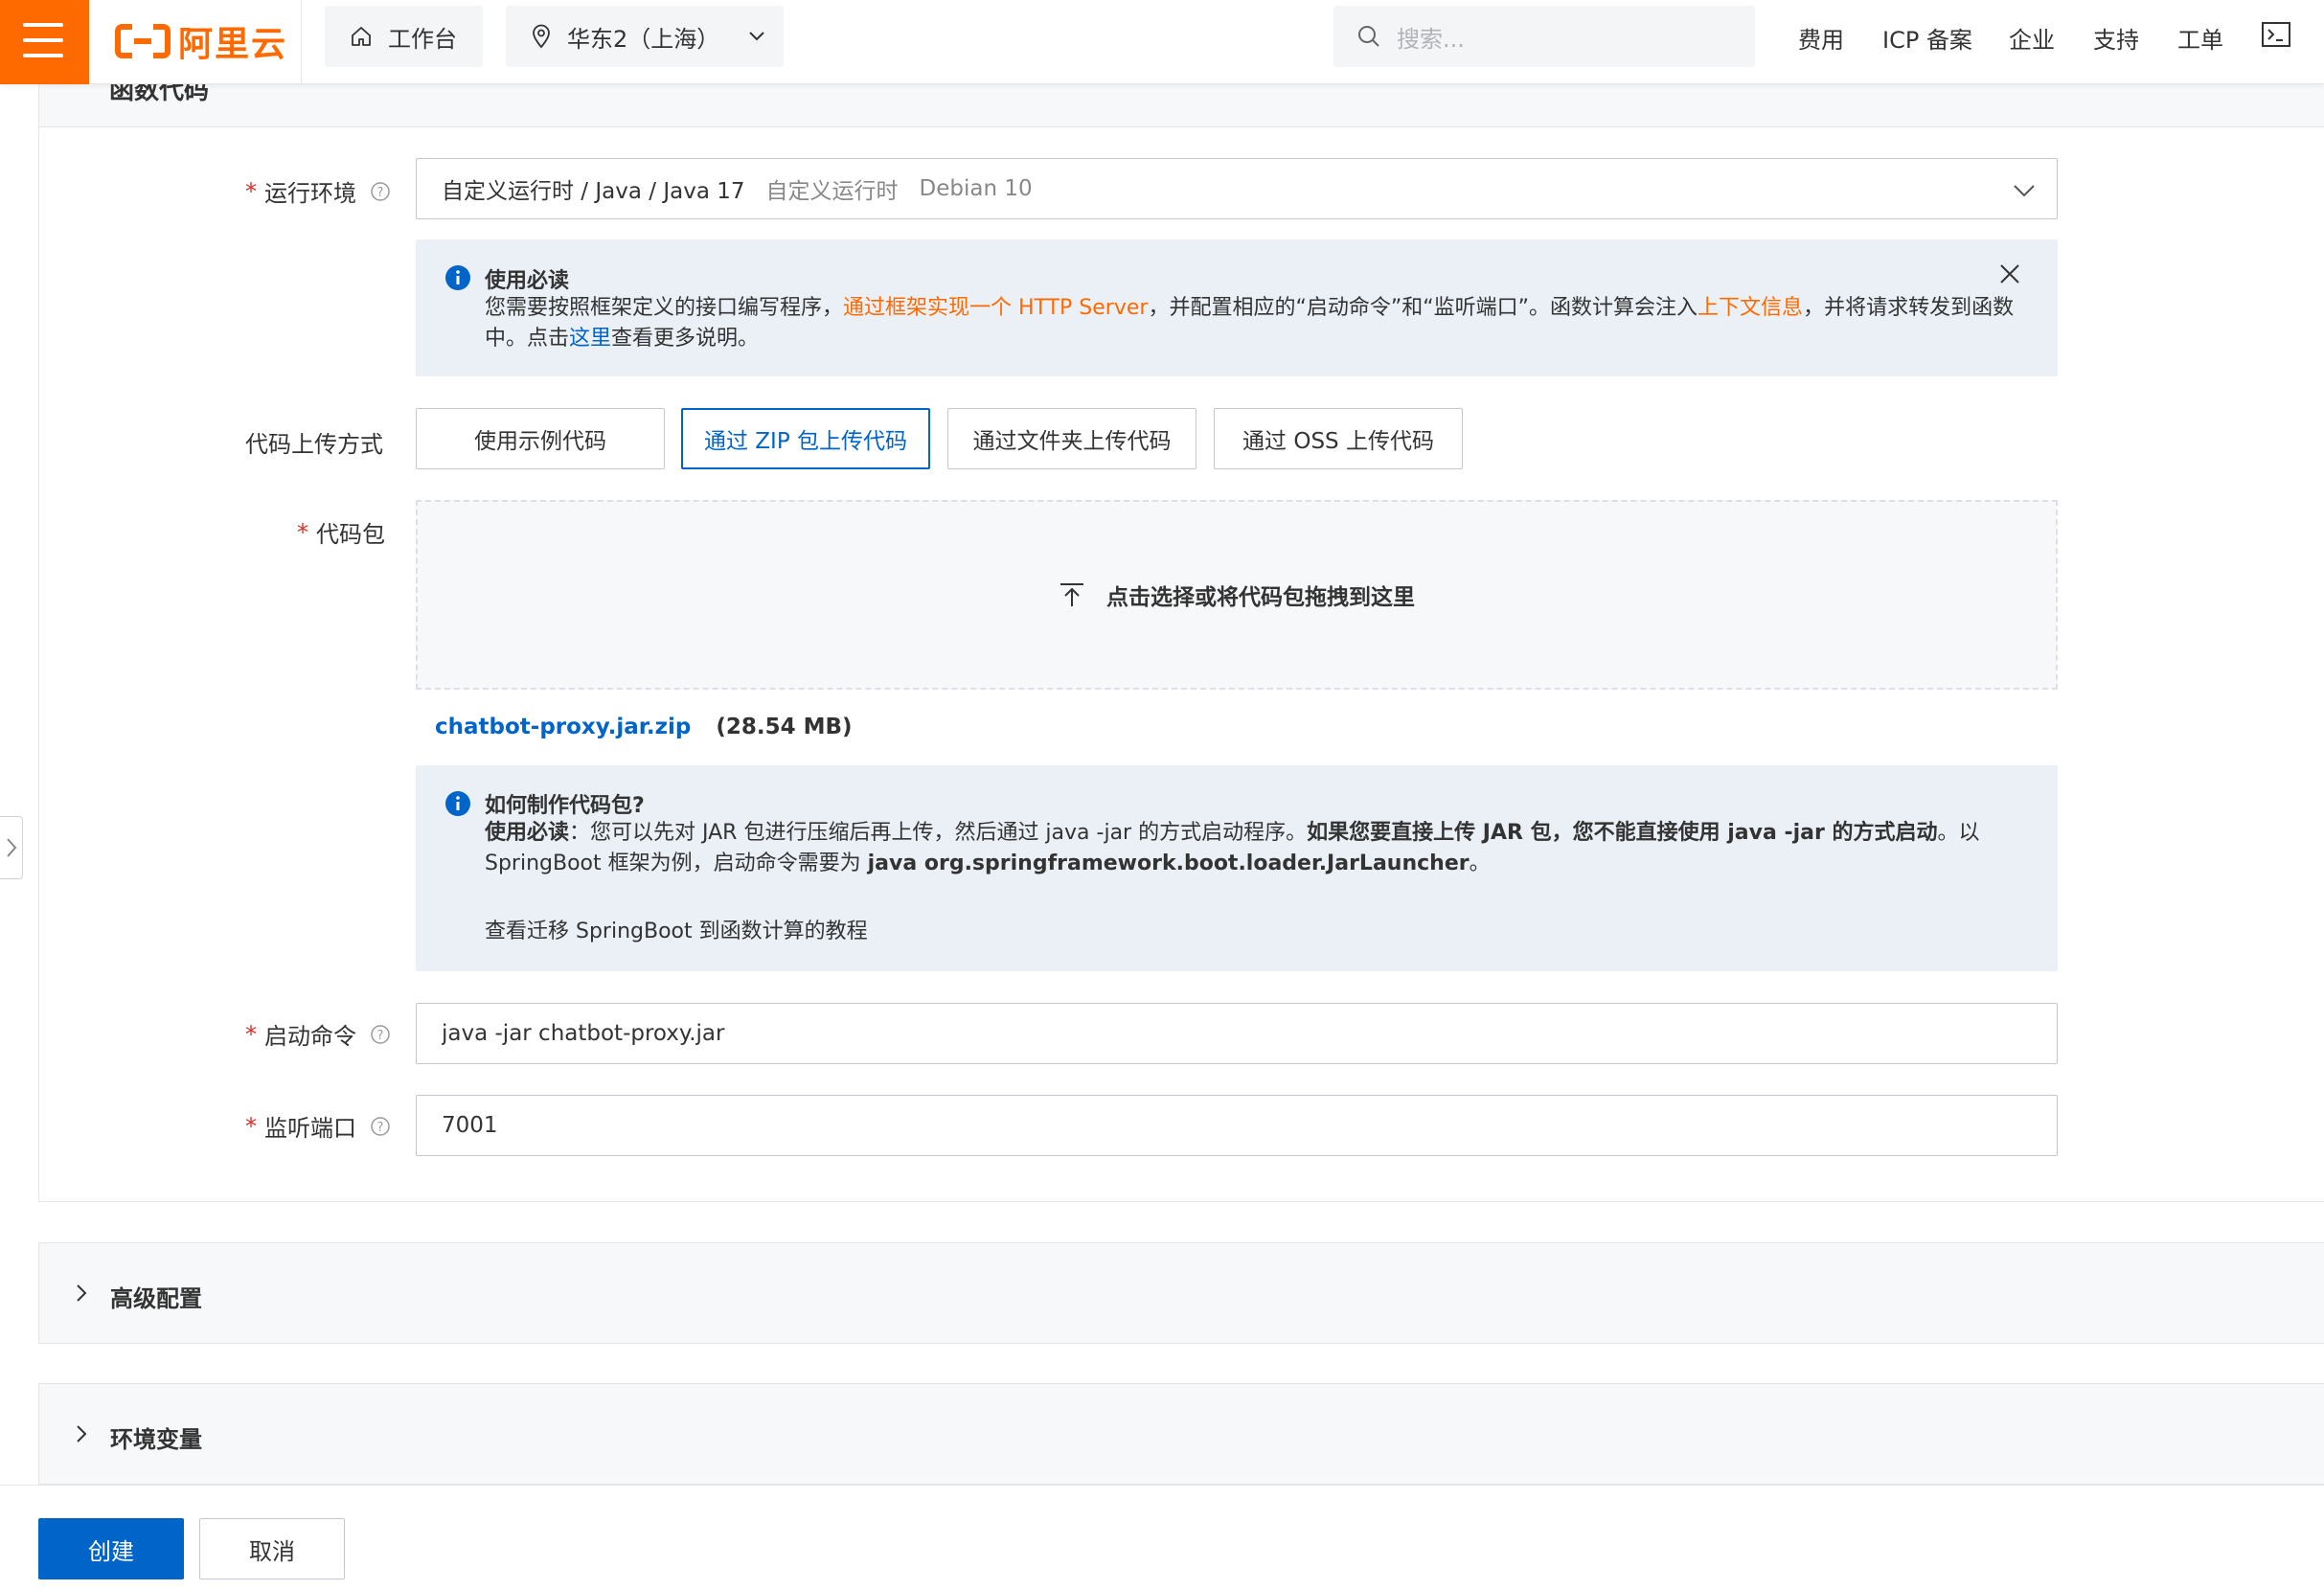 The height and width of the screenshot is (1590, 2324). Describe the element at coordinates (1258, 932) in the screenshot. I see `springboot-tutorial-link: 查看迁移 SpringBoot 到函数计算的教程` at that location.